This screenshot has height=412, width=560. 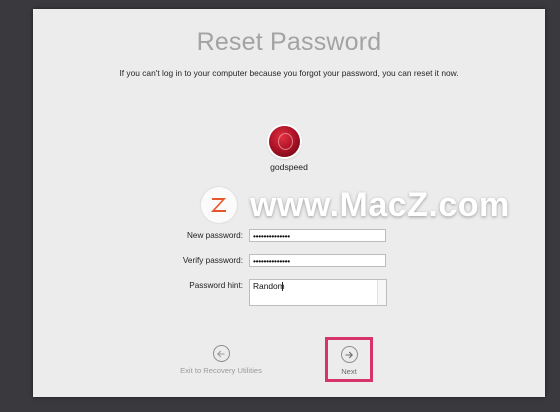 I want to click on exit-to-recovery-utilities-label: Exit to Recovery Utilities, so click(x=221, y=370).